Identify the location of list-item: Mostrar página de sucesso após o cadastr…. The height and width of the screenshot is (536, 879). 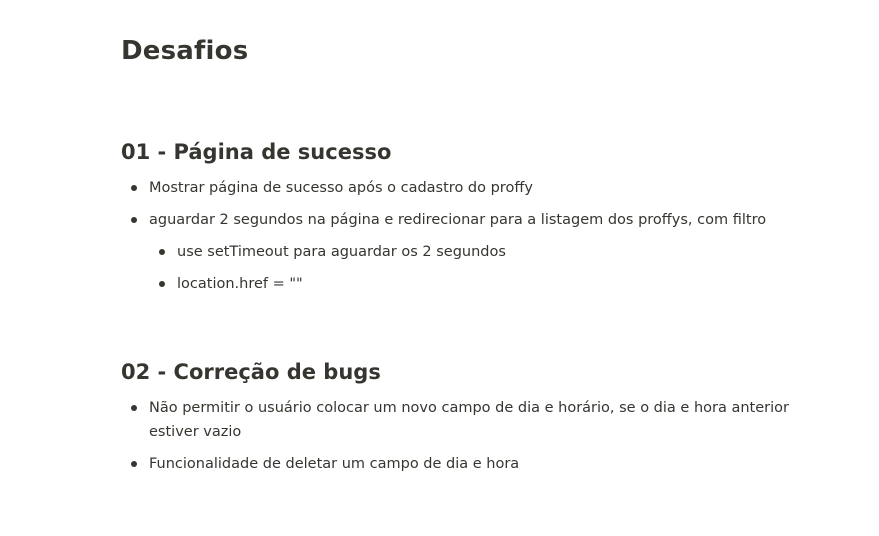
(485, 188).